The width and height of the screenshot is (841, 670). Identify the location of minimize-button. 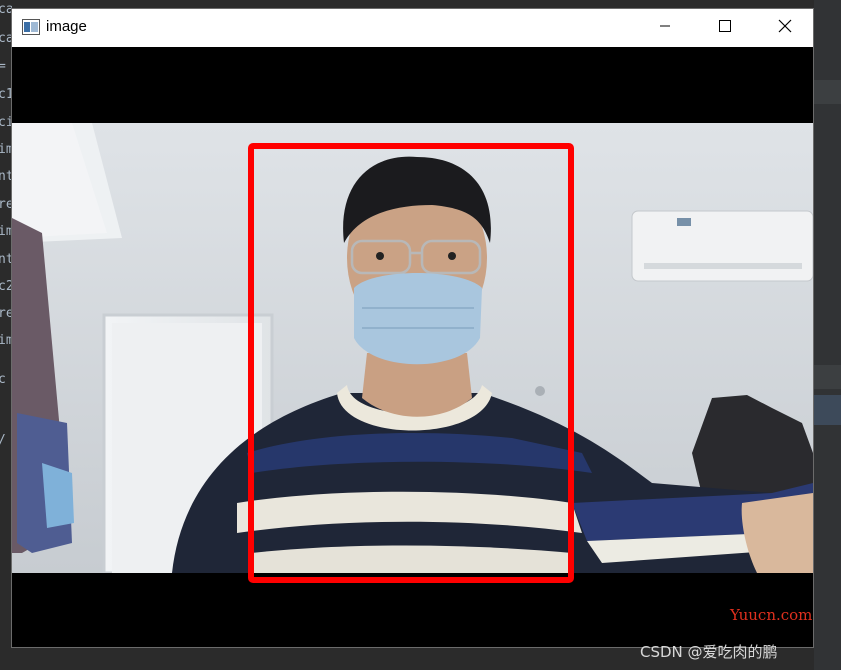
(665, 28).